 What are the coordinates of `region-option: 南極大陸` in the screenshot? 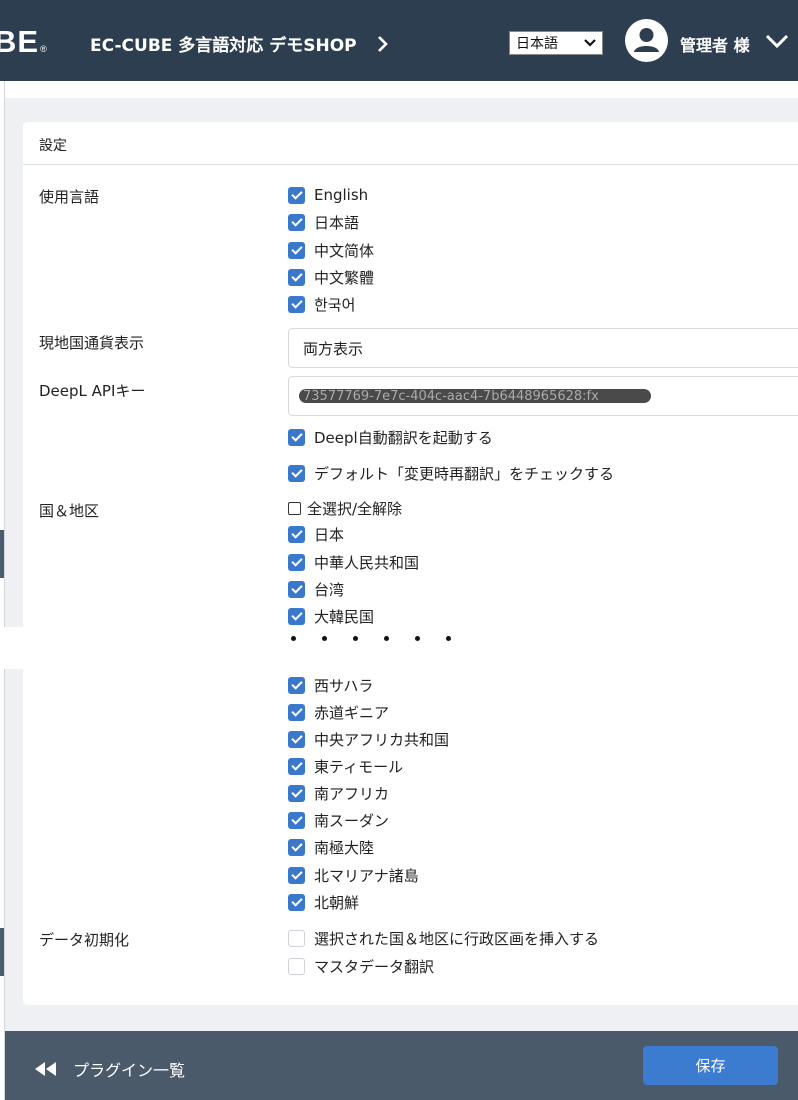 It's located at (331, 847).